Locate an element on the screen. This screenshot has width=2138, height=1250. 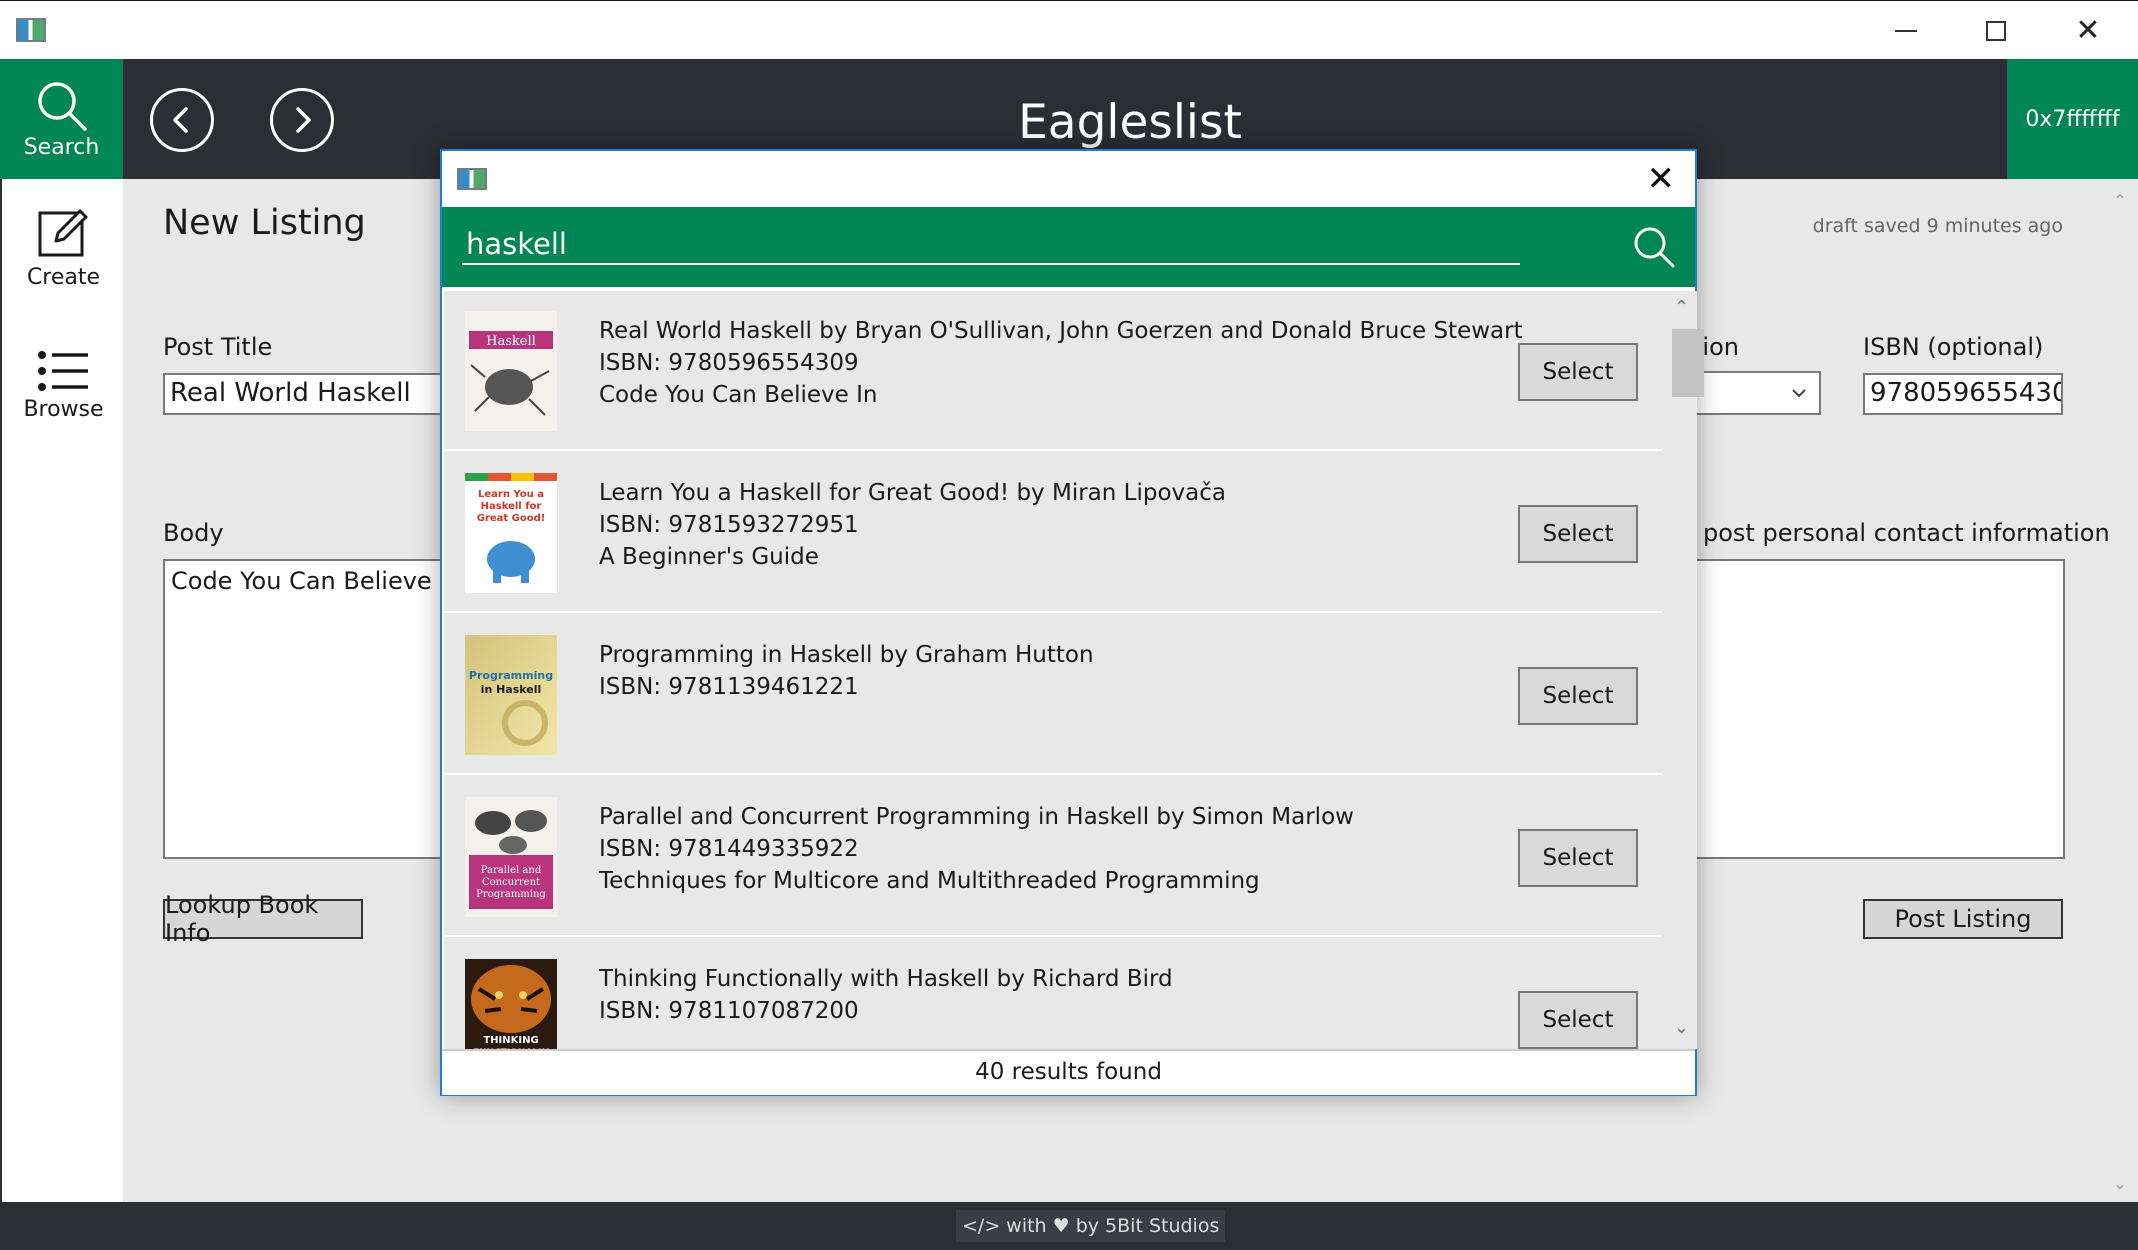
result-isbn: ISBN: 9781139461221 is located at coordinates (729, 687).